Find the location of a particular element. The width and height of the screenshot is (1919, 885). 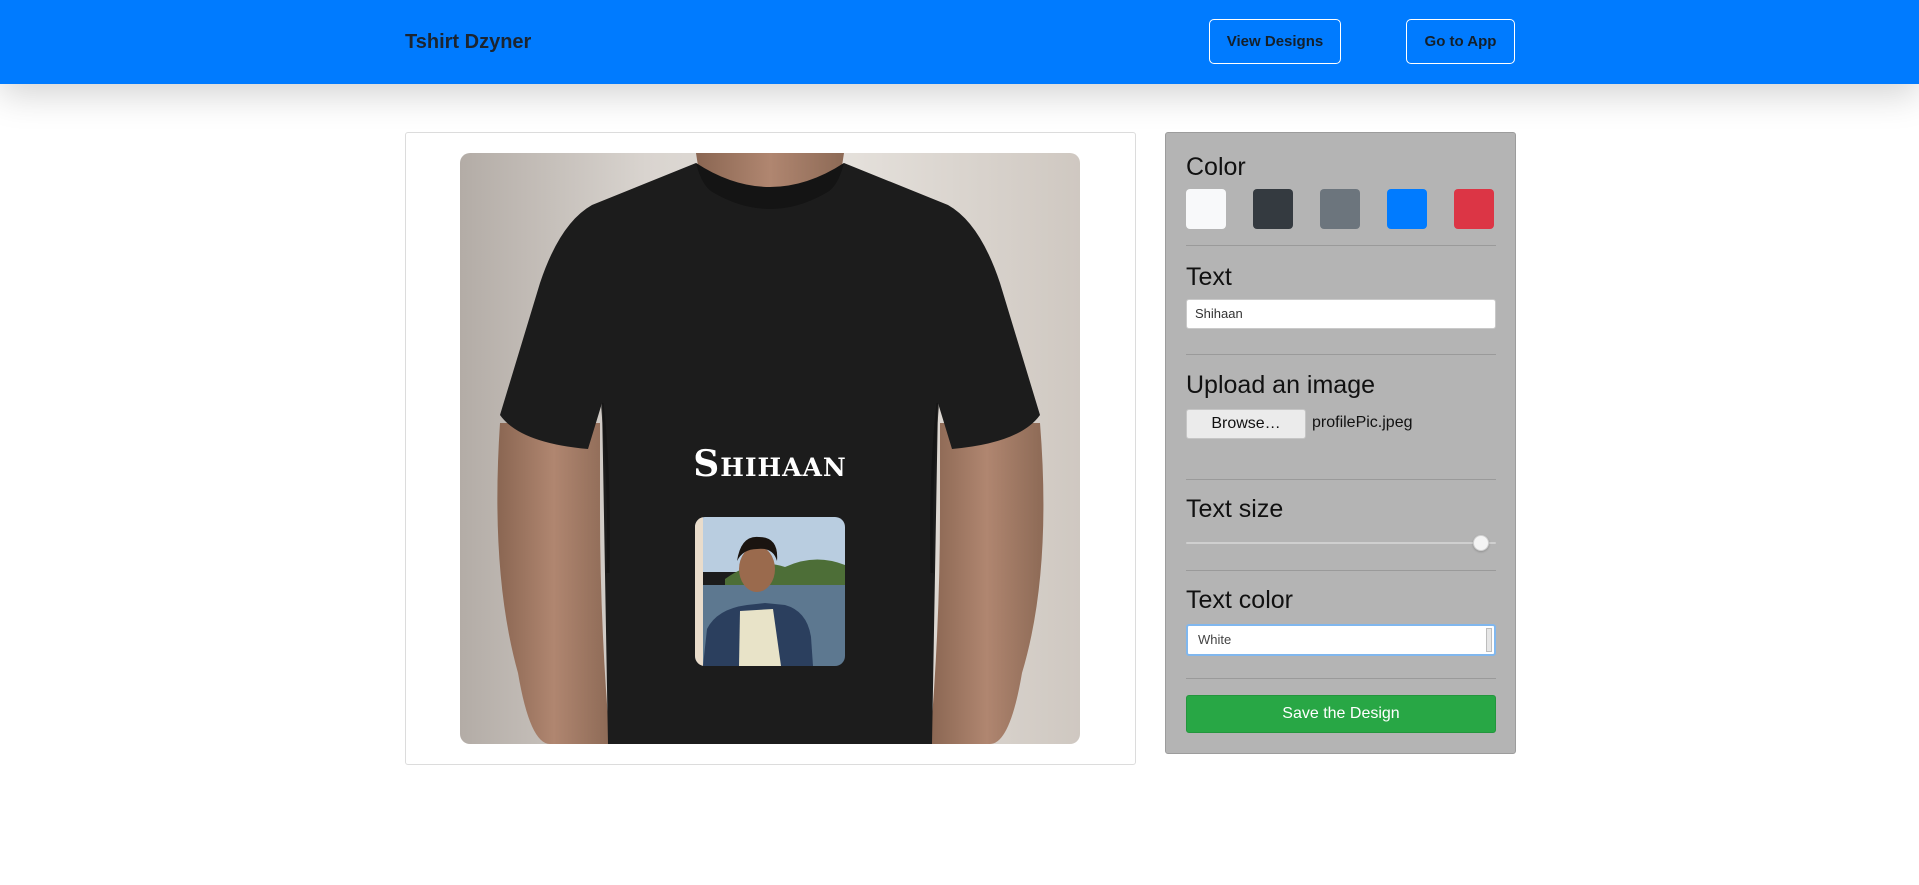

swatch-blue is located at coordinates (1407, 209).